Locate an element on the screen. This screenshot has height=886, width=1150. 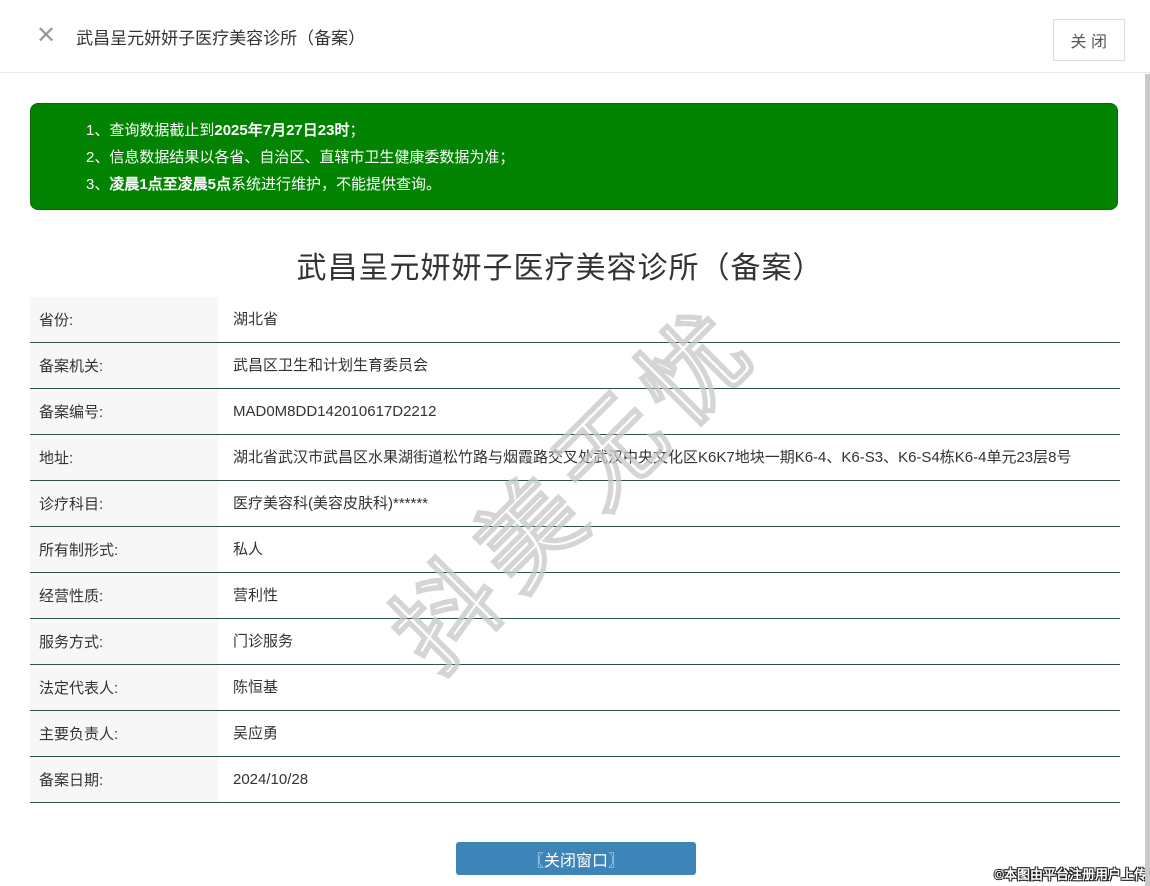
notice-line-2: 2、信息数据结果以各省、自治区、直辖市卫生健康委数据为准； is located at coordinates (596, 157).